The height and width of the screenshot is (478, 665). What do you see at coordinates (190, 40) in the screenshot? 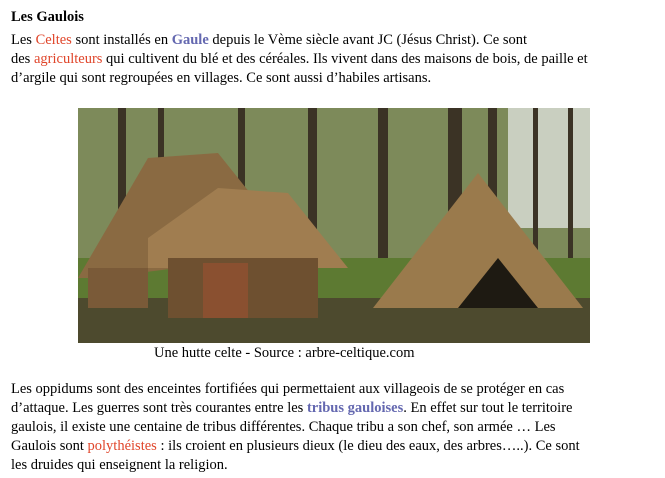
I see `link-gaule: Gaule` at bounding box center [190, 40].